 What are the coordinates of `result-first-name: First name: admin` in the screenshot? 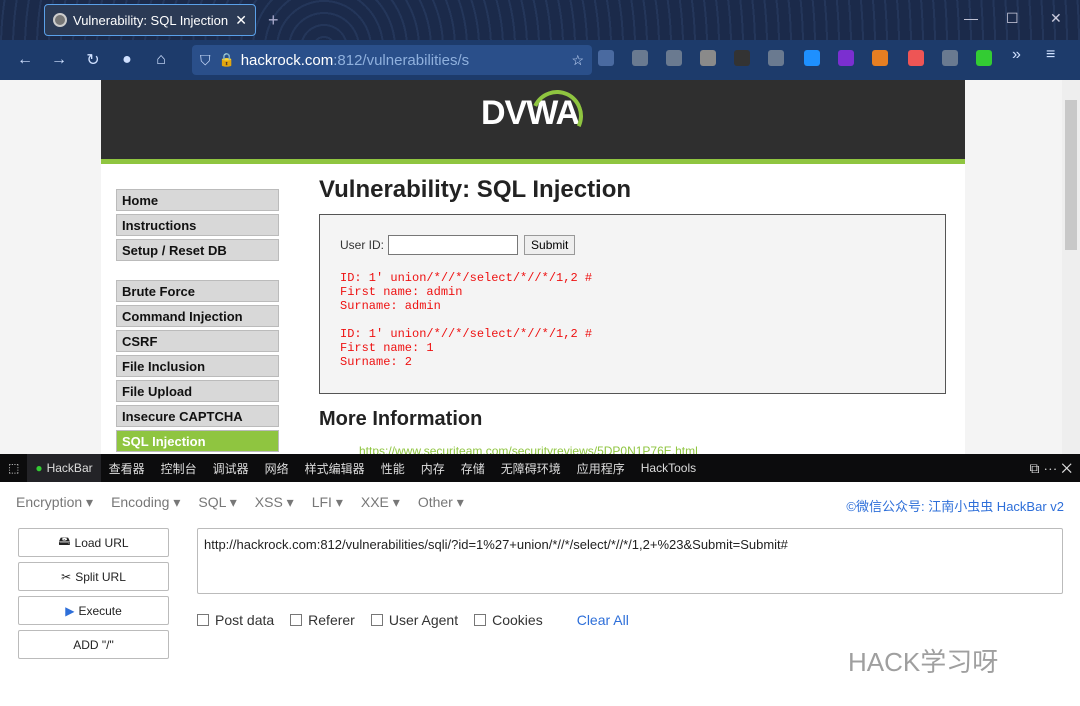 It's located at (401, 292).